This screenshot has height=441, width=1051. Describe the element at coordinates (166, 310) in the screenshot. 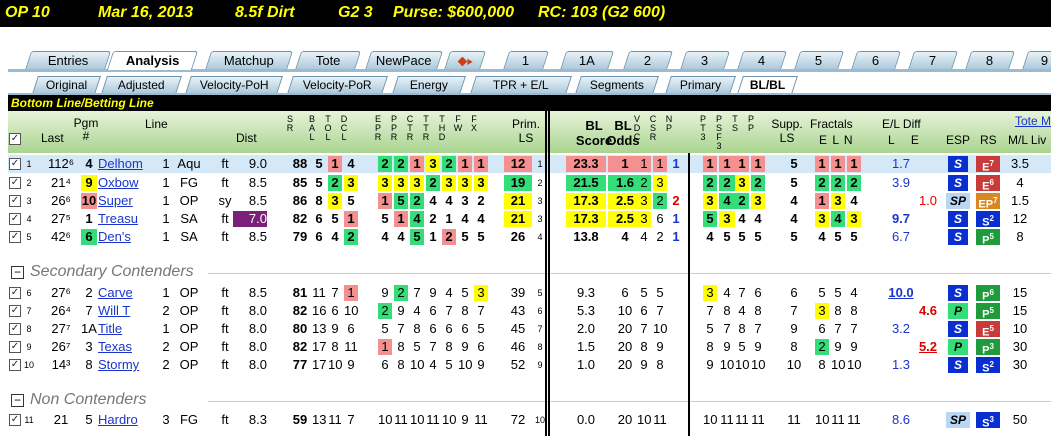

I see `cell-ln: 2` at that location.